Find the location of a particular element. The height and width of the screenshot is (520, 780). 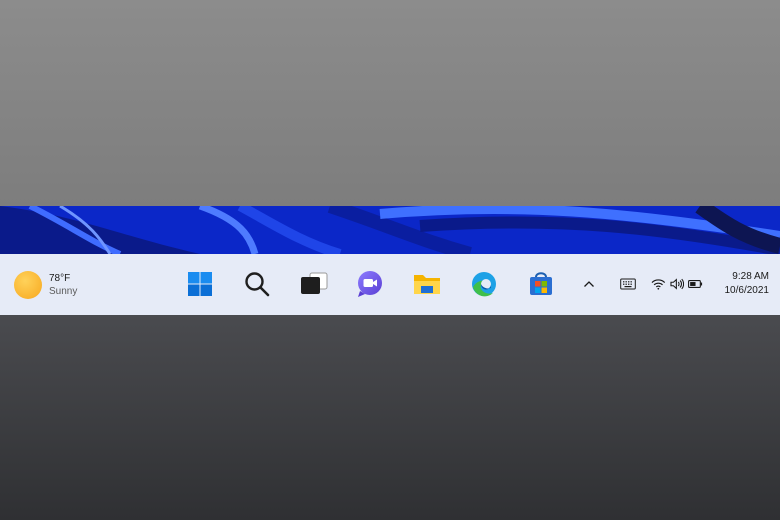

sun-icon is located at coordinates (28, 285).